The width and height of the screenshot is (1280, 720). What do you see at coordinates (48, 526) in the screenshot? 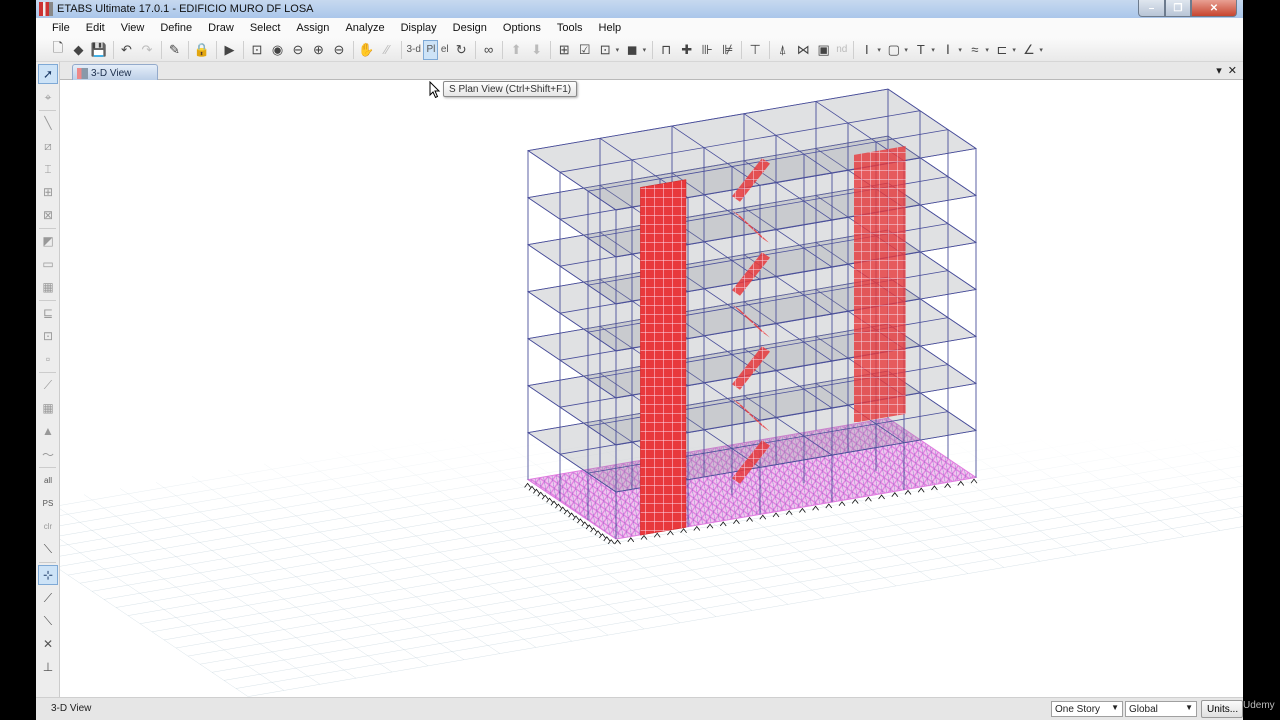
I see `clear-selection-icon: clr` at bounding box center [48, 526].